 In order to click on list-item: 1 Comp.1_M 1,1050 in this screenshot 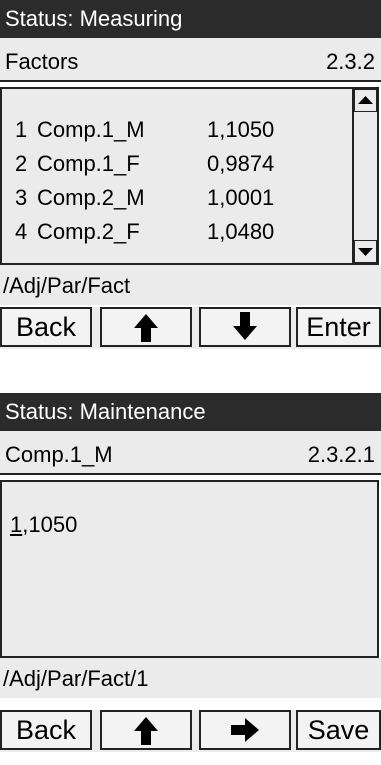, I will do `click(180, 130)`.